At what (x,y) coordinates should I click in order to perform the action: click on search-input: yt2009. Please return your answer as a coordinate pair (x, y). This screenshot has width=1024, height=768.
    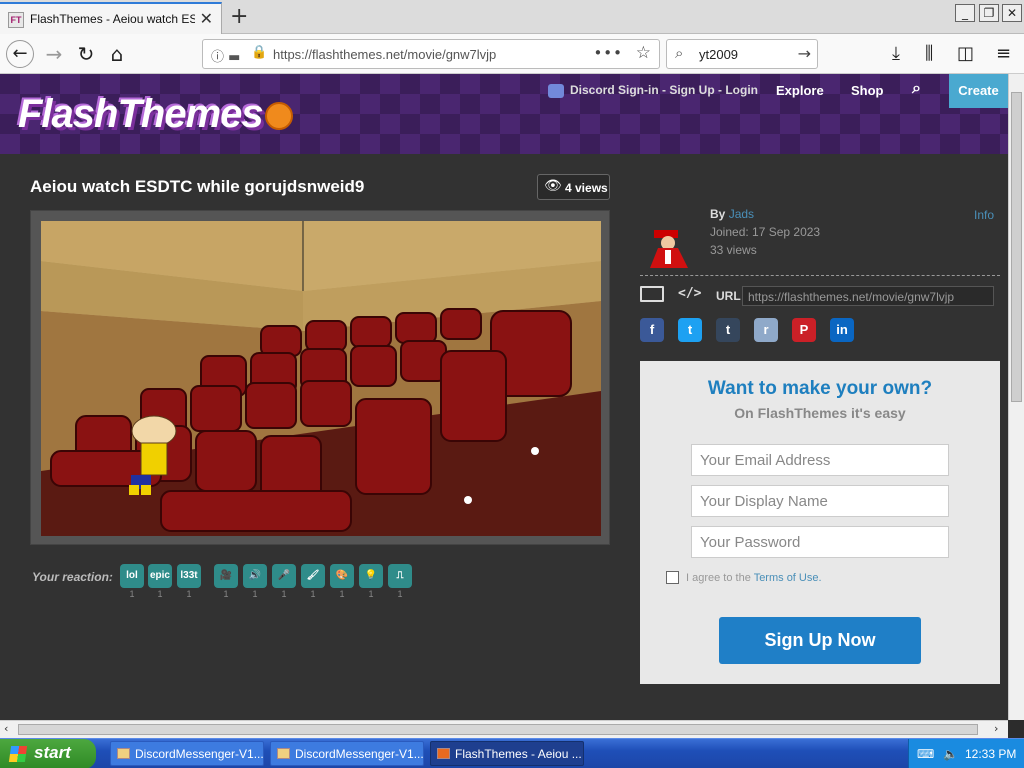
    Looking at the image, I should click on (718, 54).